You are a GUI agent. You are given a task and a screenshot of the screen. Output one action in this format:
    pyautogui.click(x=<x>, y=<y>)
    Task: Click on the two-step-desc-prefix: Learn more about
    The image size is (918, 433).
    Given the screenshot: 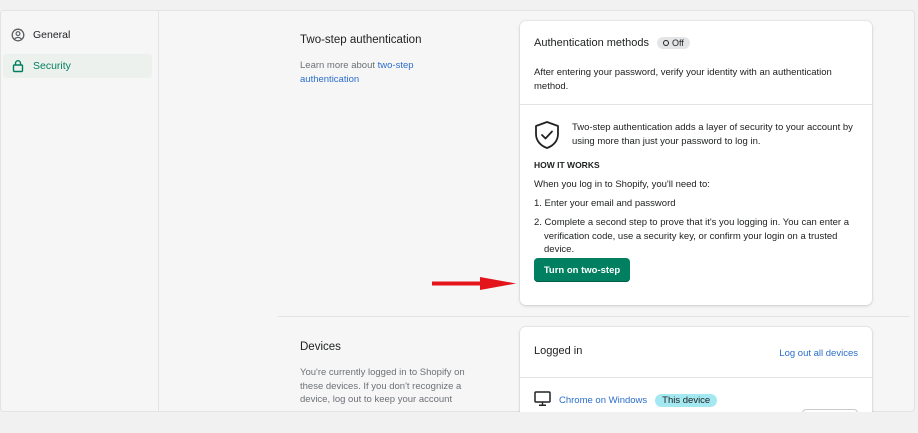 What is the action you would take?
    pyautogui.click(x=339, y=65)
    